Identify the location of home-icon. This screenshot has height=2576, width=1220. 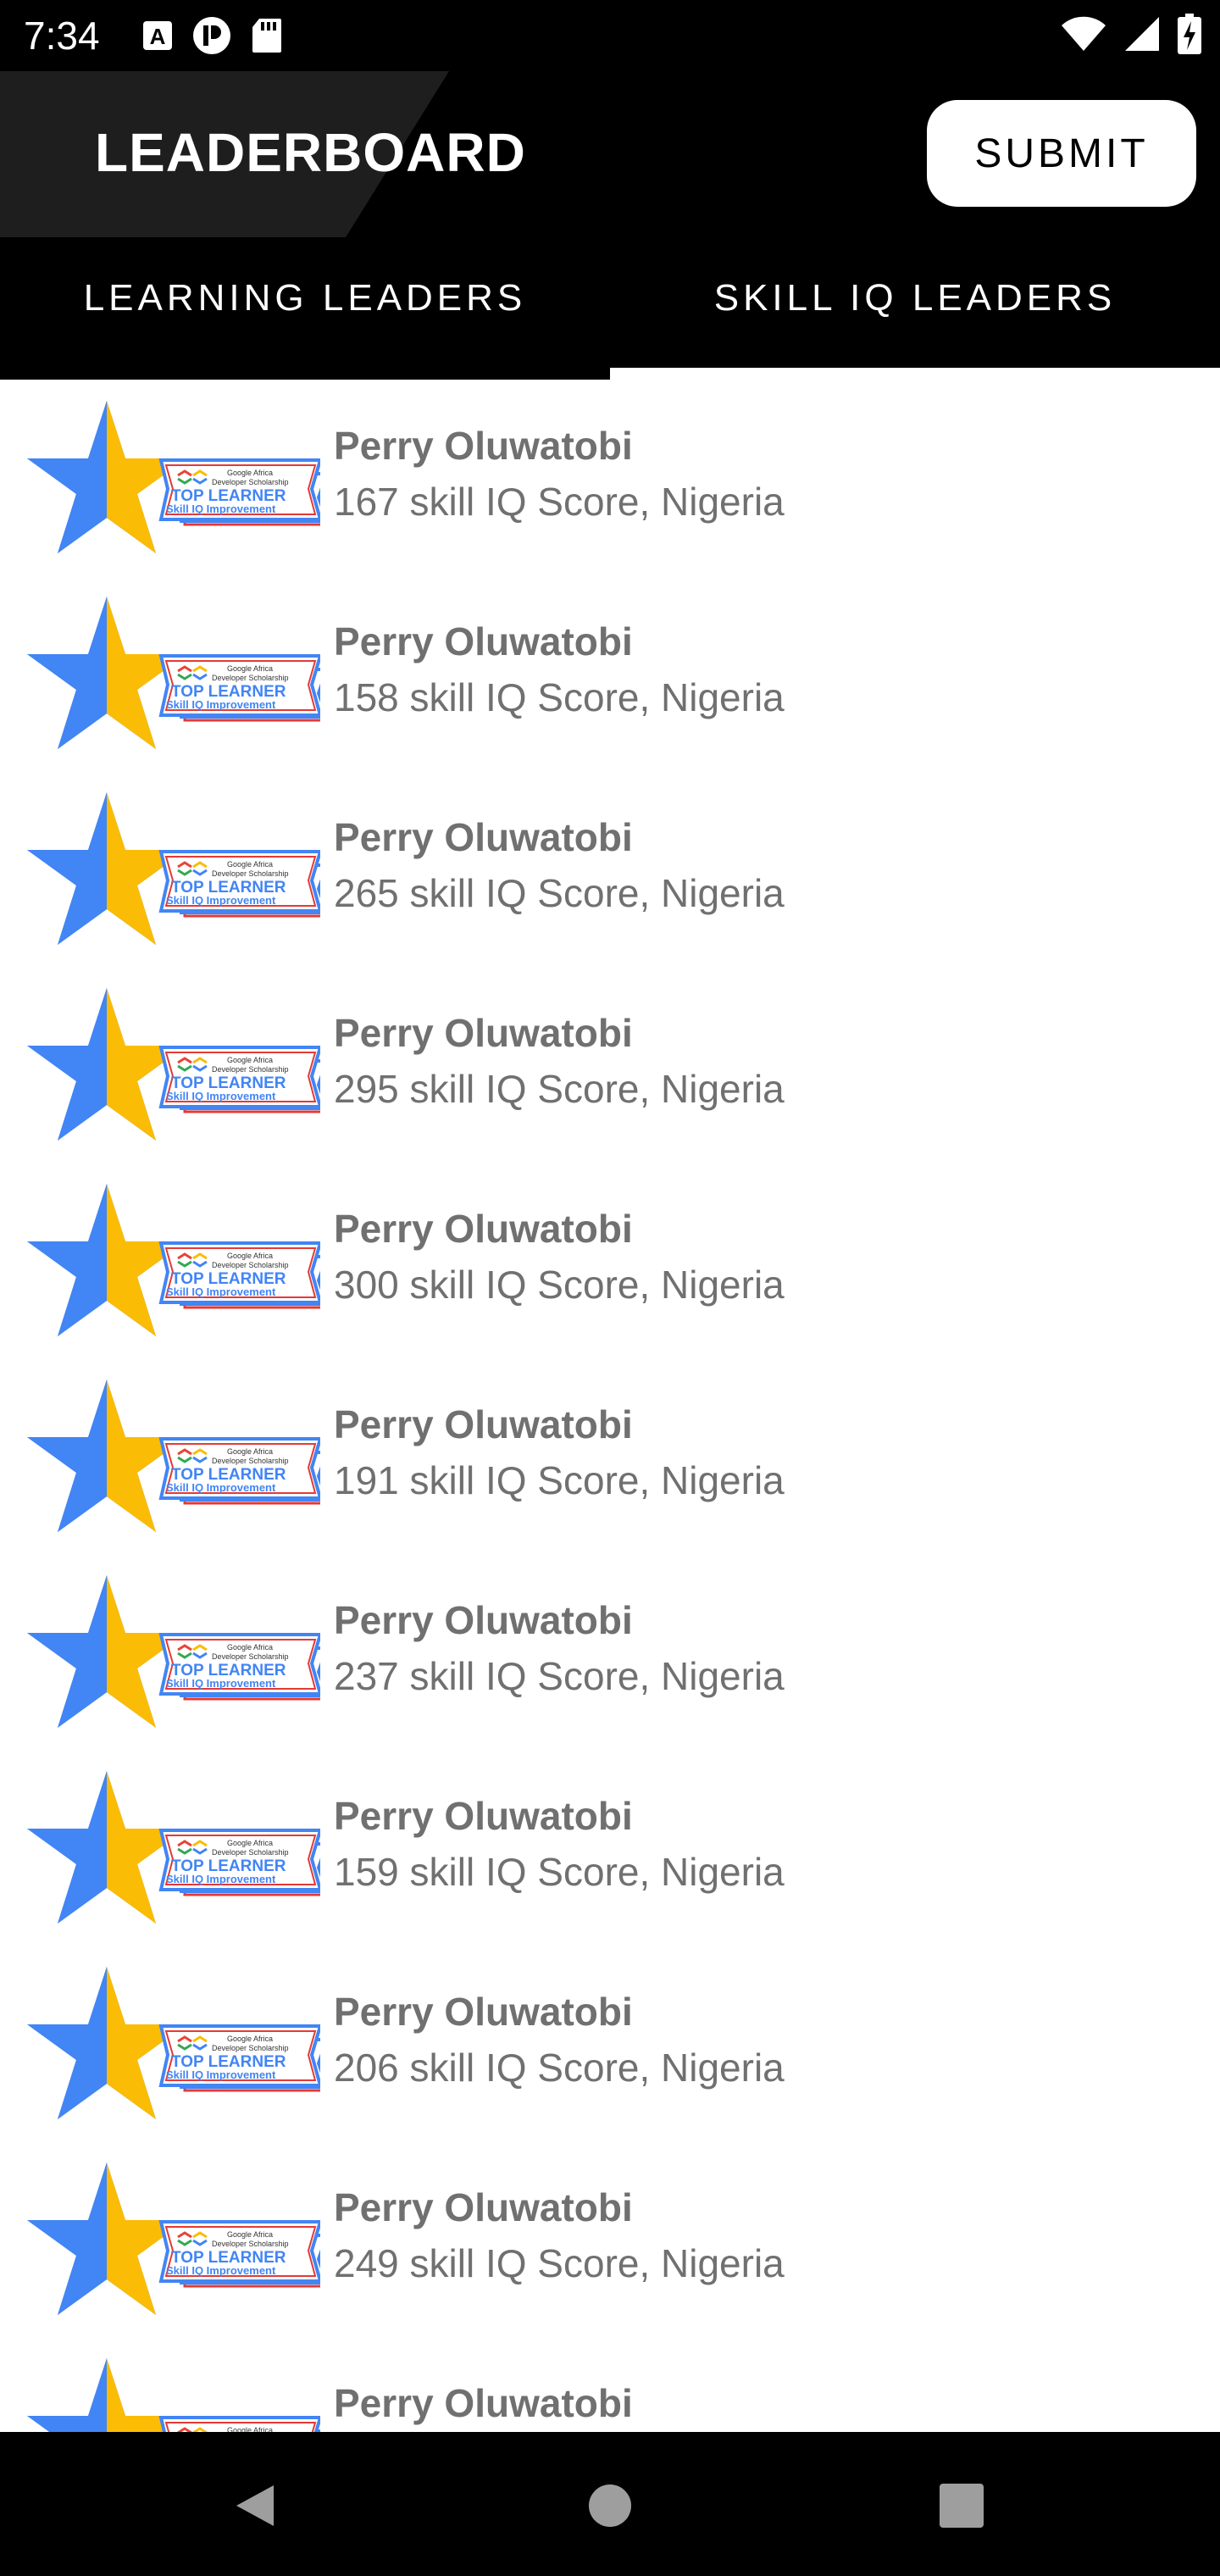
(610, 2505).